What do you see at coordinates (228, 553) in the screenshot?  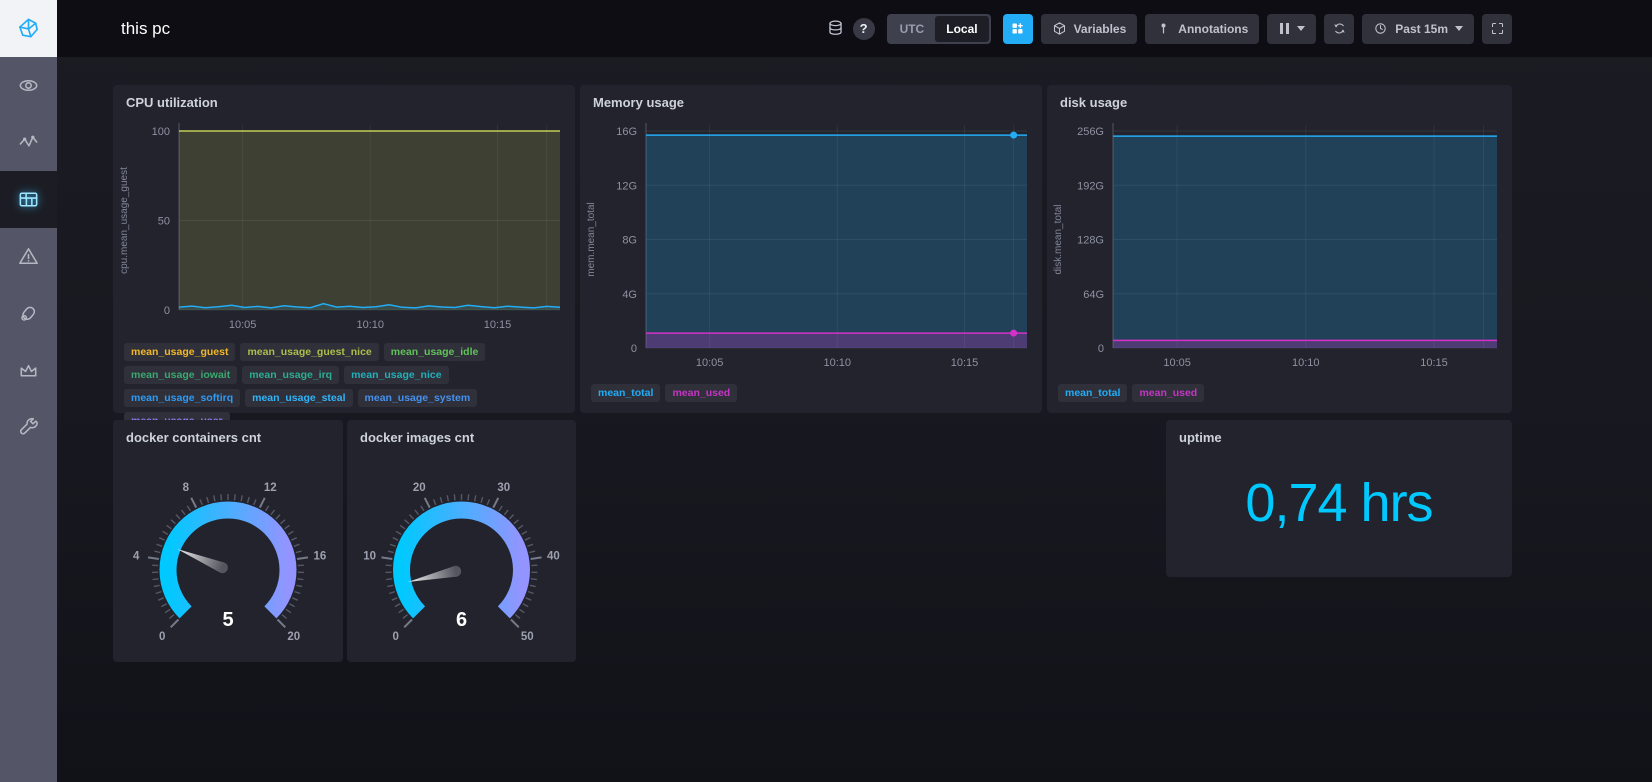 I see `docker-containers-gauge: 0 4 8 12 16 20 5` at bounding box center [228, 553].